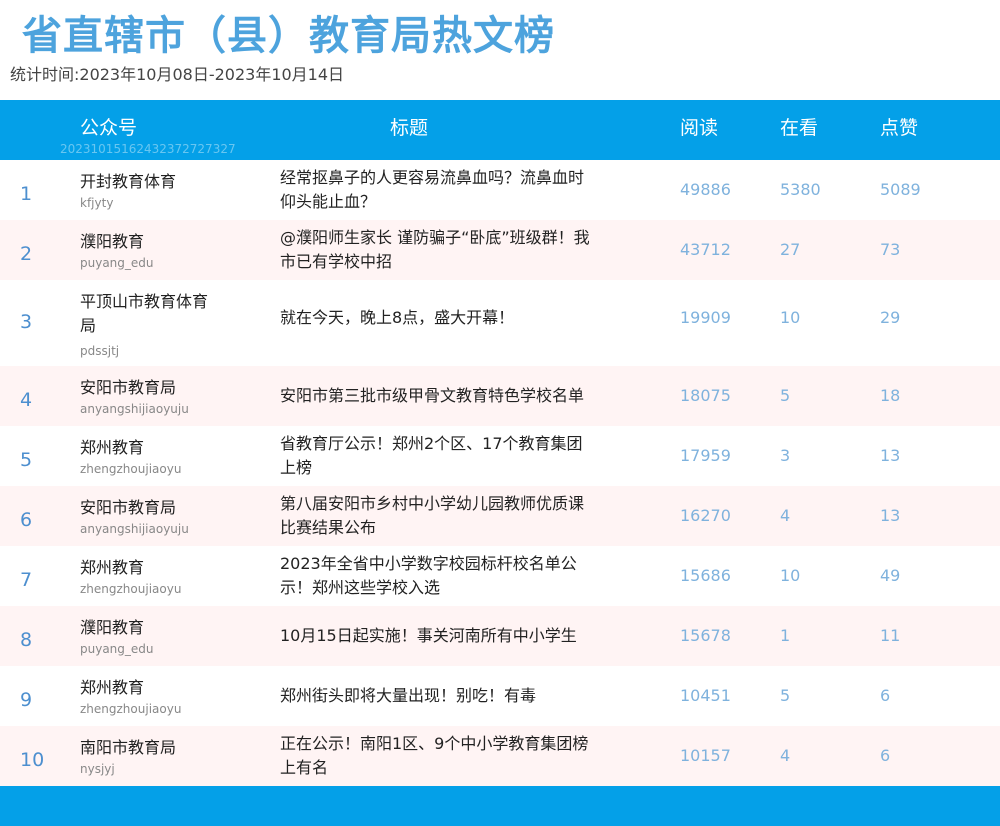  I want to click on read-count: 10157, so click(705, 755).